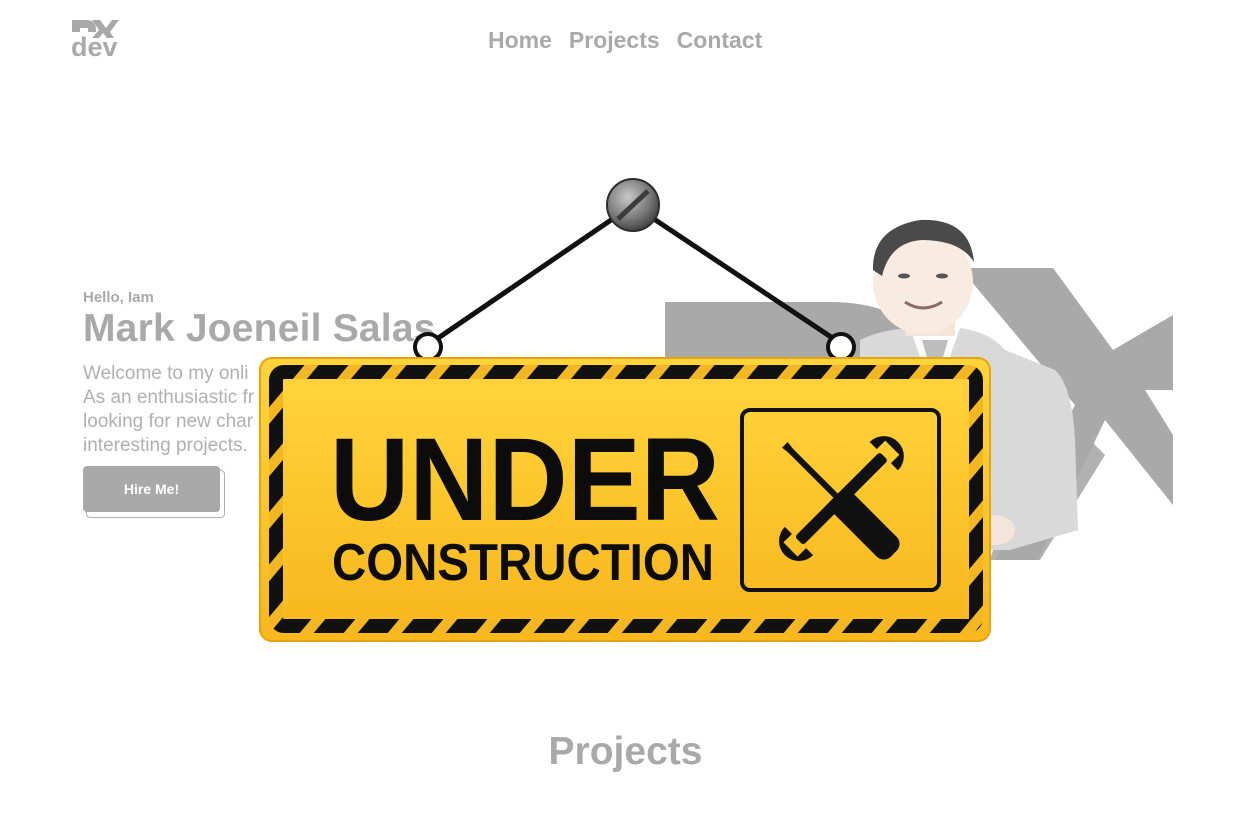 Image resolution: width=1251 pixels, height=821 pixels. I want to click on projects-section-title: Projects, so click(625, 751).